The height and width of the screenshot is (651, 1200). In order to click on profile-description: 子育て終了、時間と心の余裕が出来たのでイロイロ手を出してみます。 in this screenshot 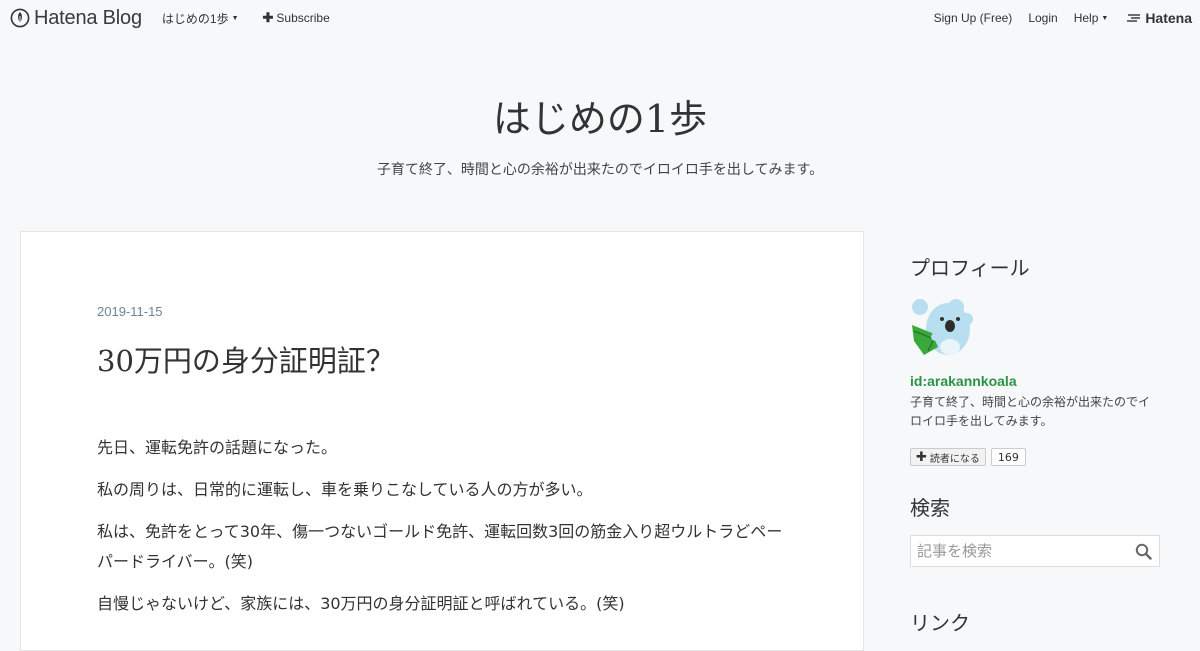, I will do `click(1030, 411)`.